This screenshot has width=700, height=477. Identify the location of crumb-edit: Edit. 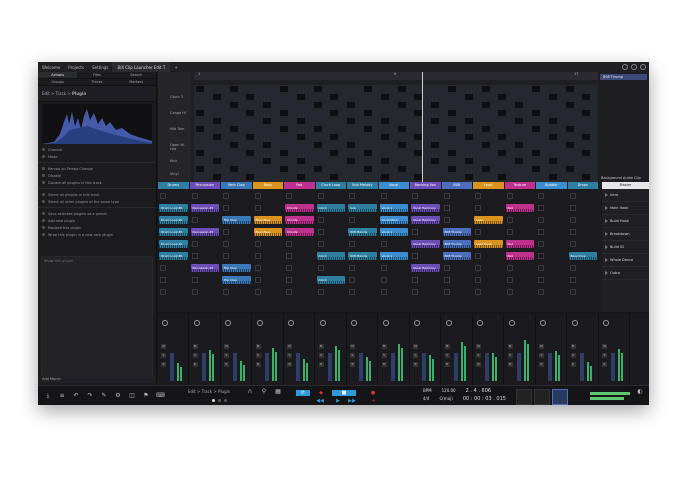
(46, 93).